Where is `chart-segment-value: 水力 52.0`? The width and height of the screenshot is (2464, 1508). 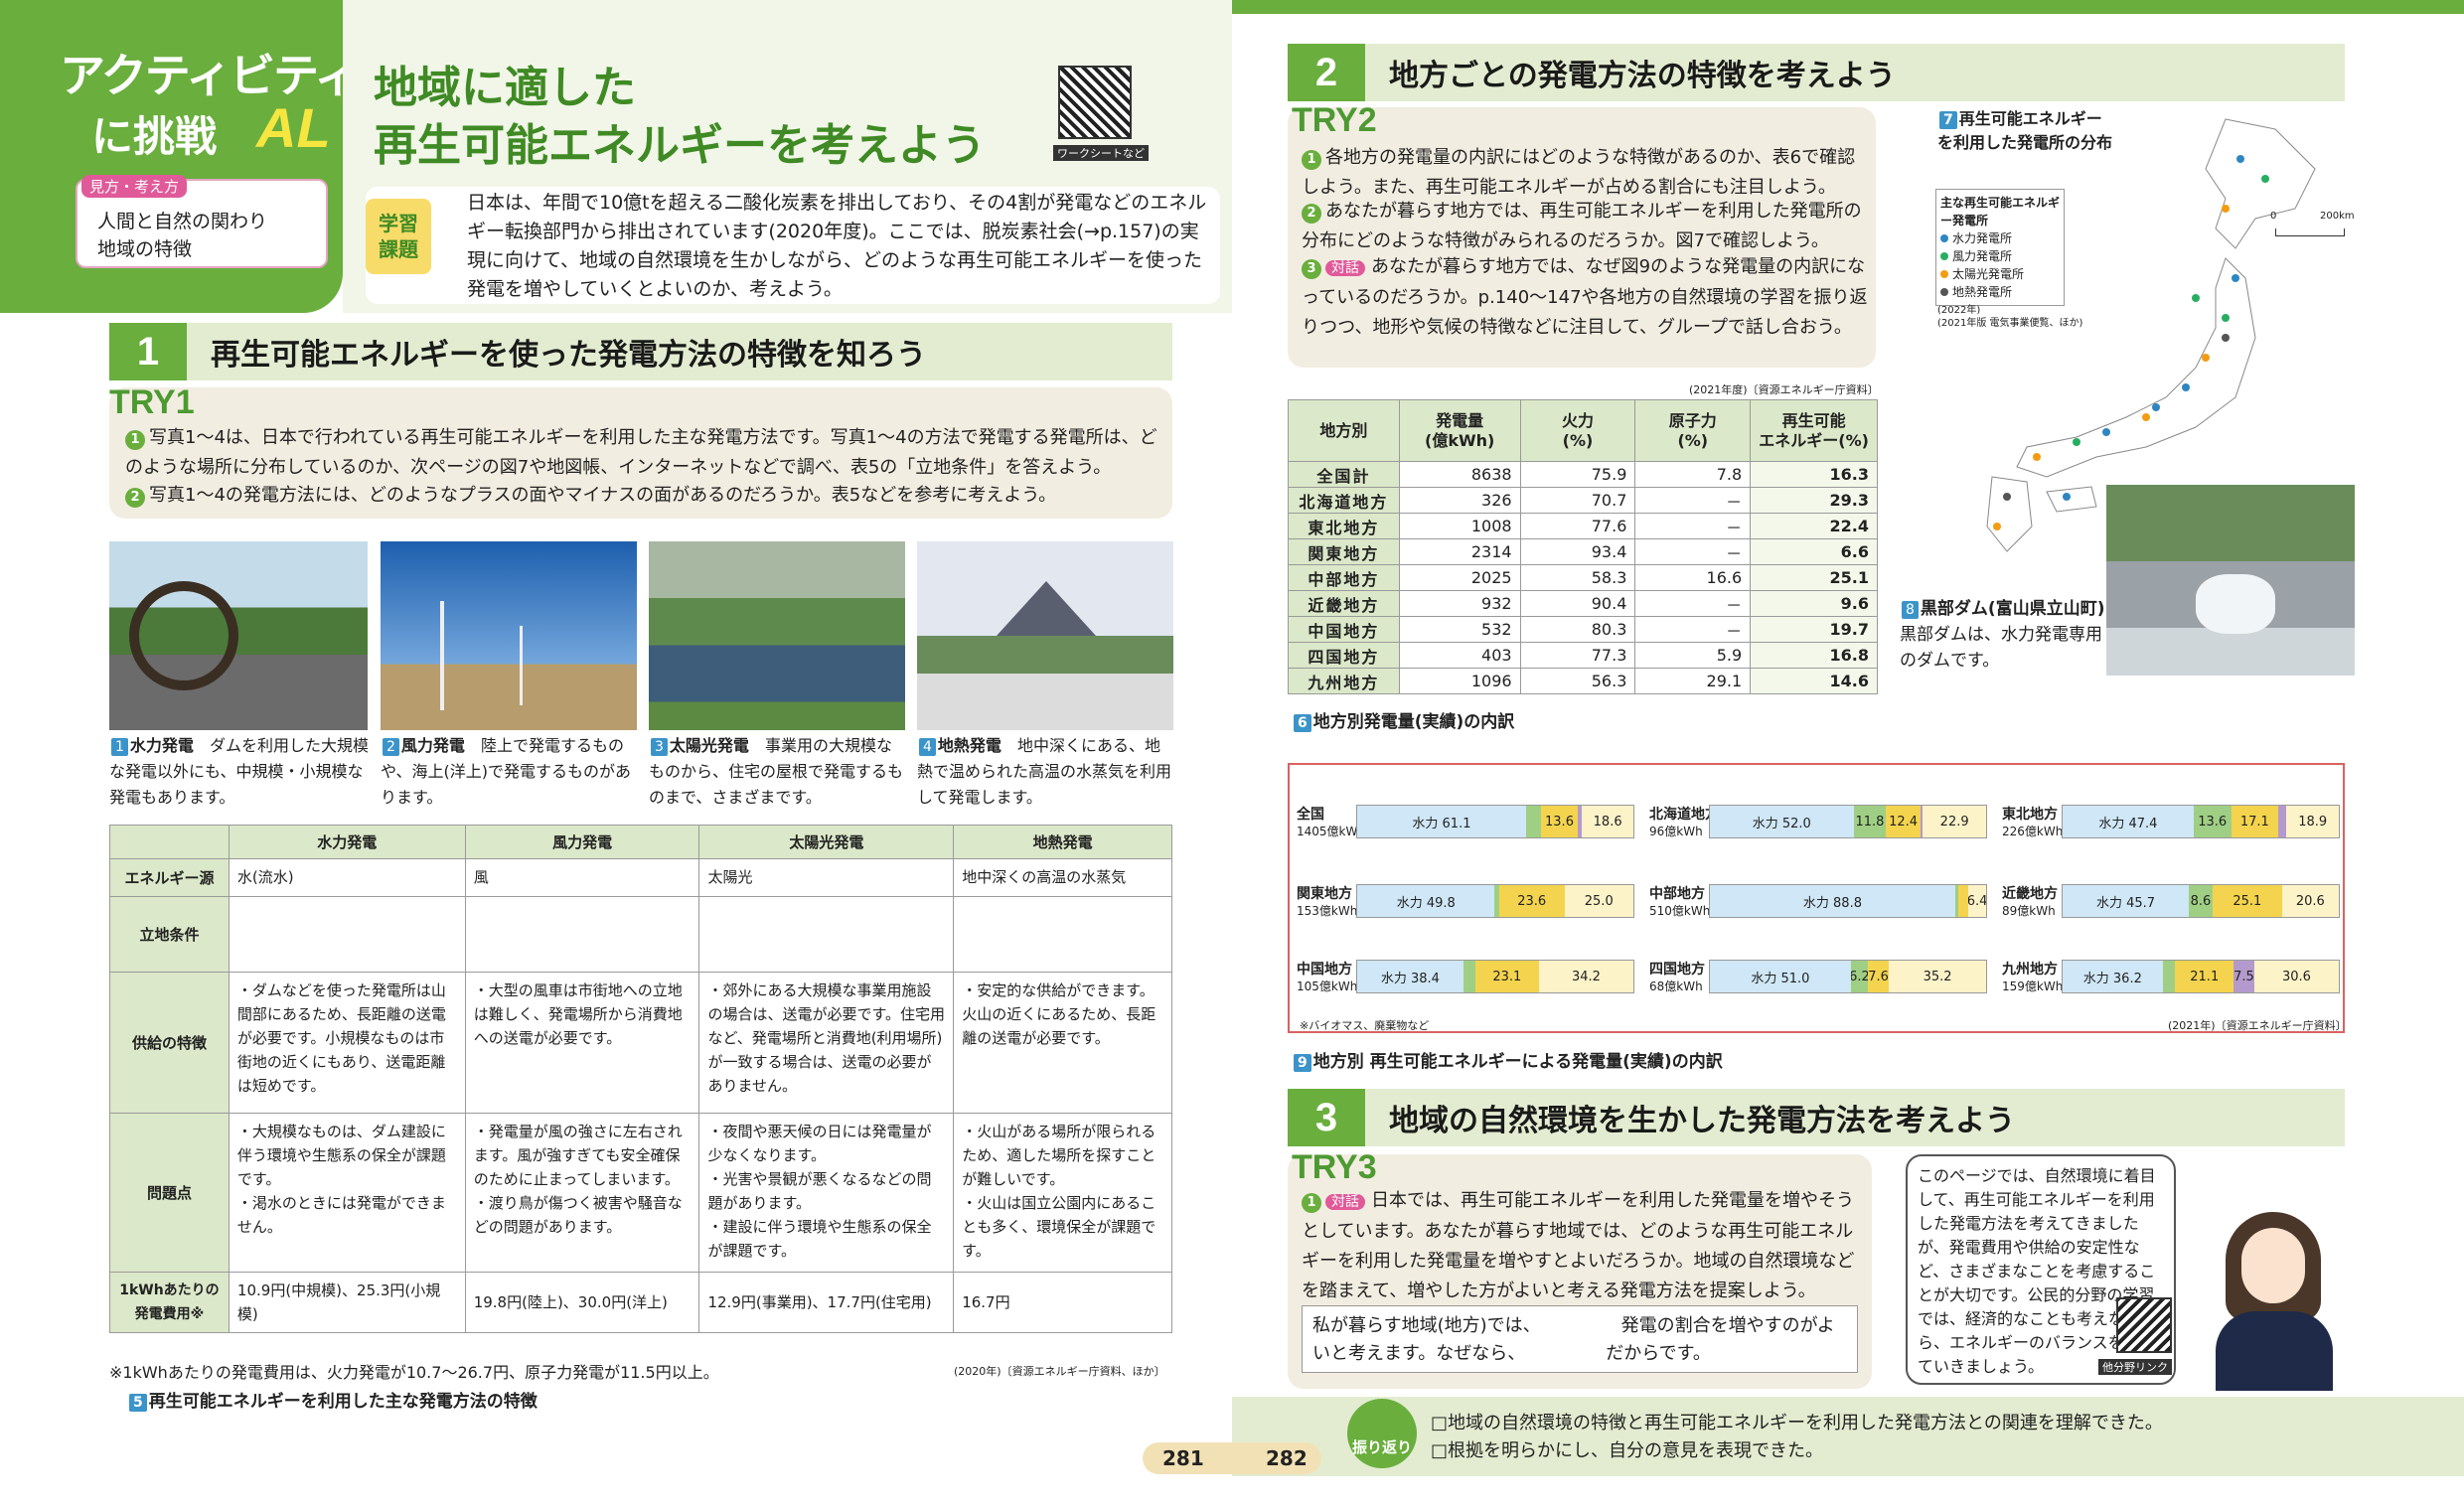
chart-segment-value: 水力 52.0 is located at coordinates (1782, 823).